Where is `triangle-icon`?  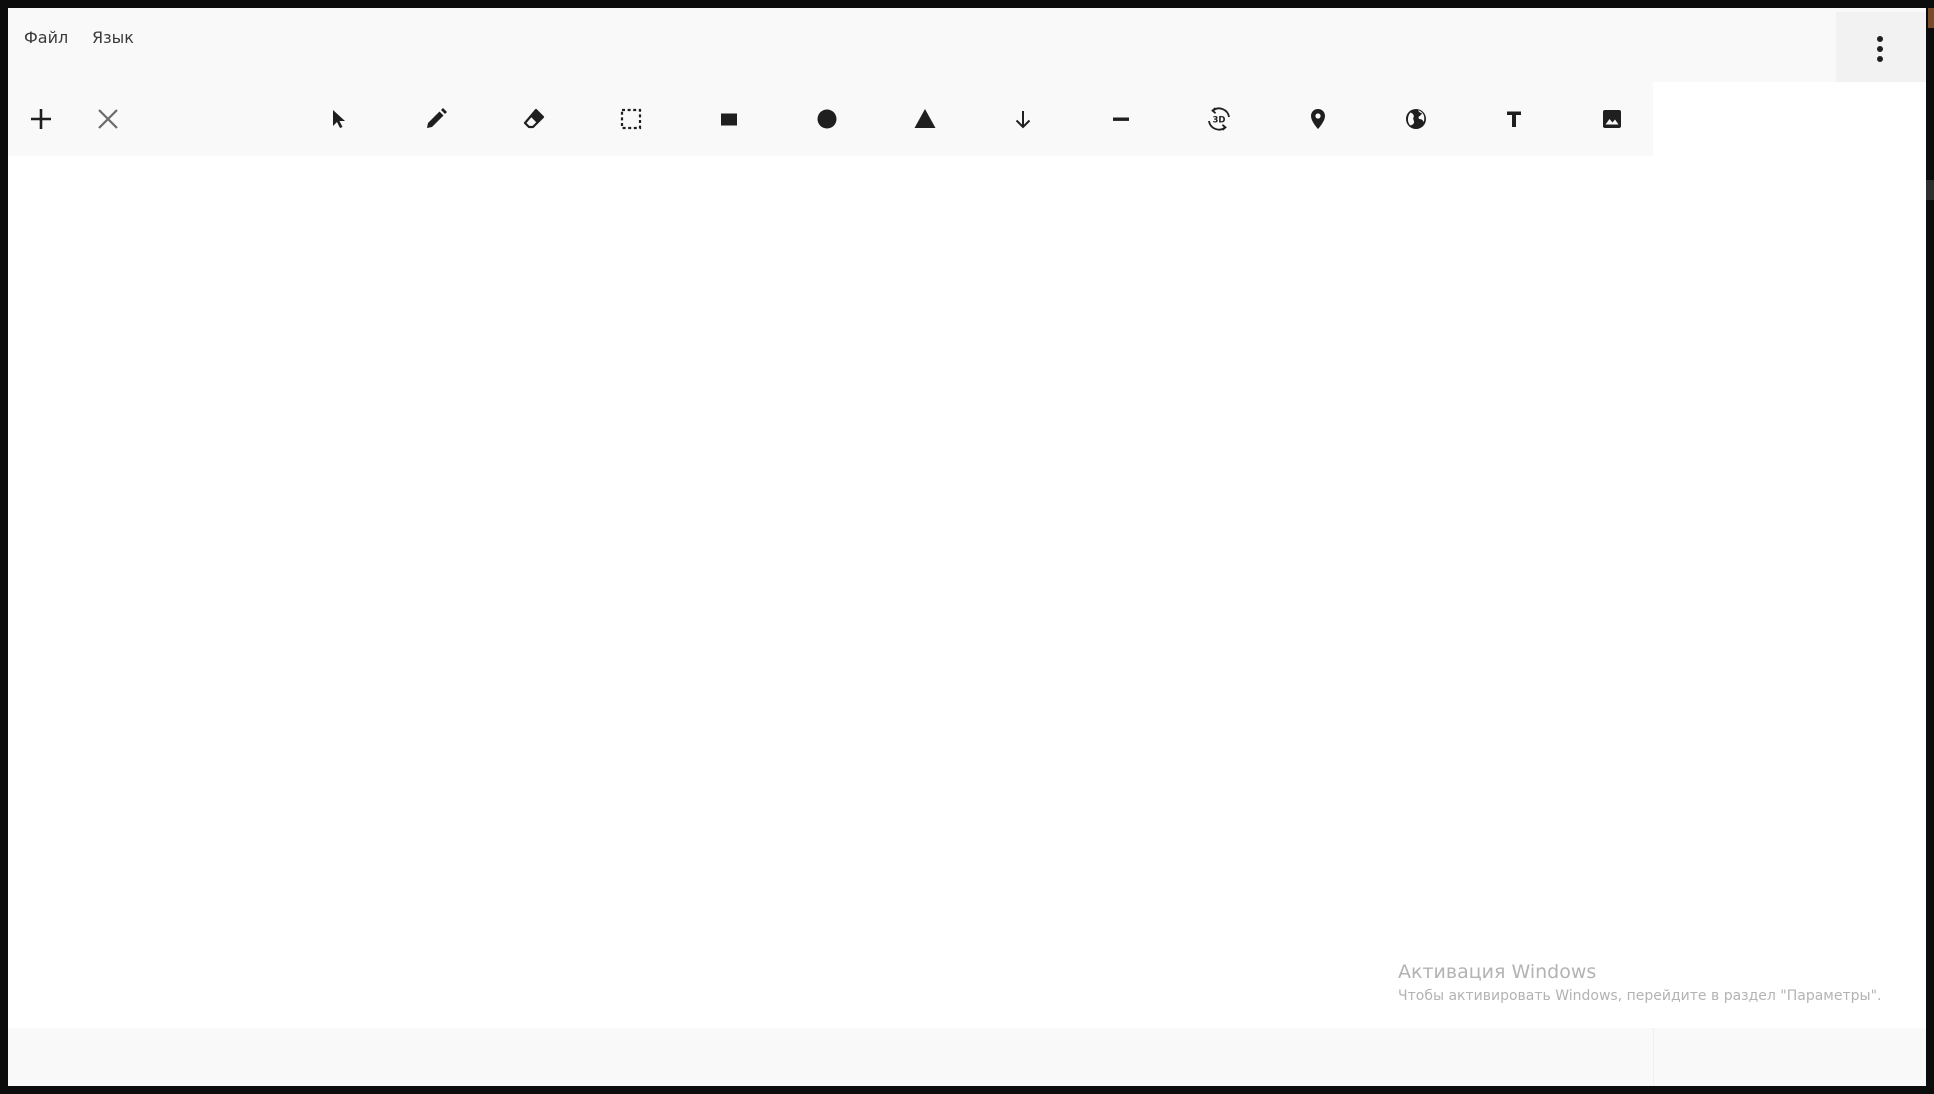
triangle-icon is located at coordinates (925, 118).